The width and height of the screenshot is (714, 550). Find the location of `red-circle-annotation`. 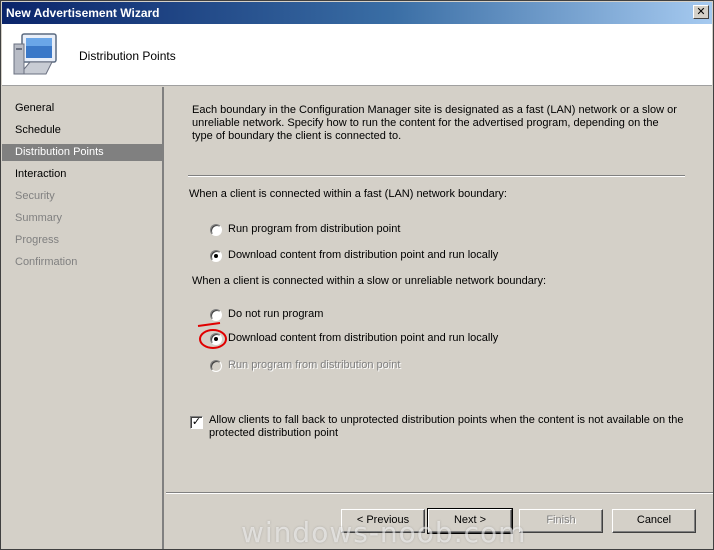

red-circle-annotation is located at coordinates (212, 335).